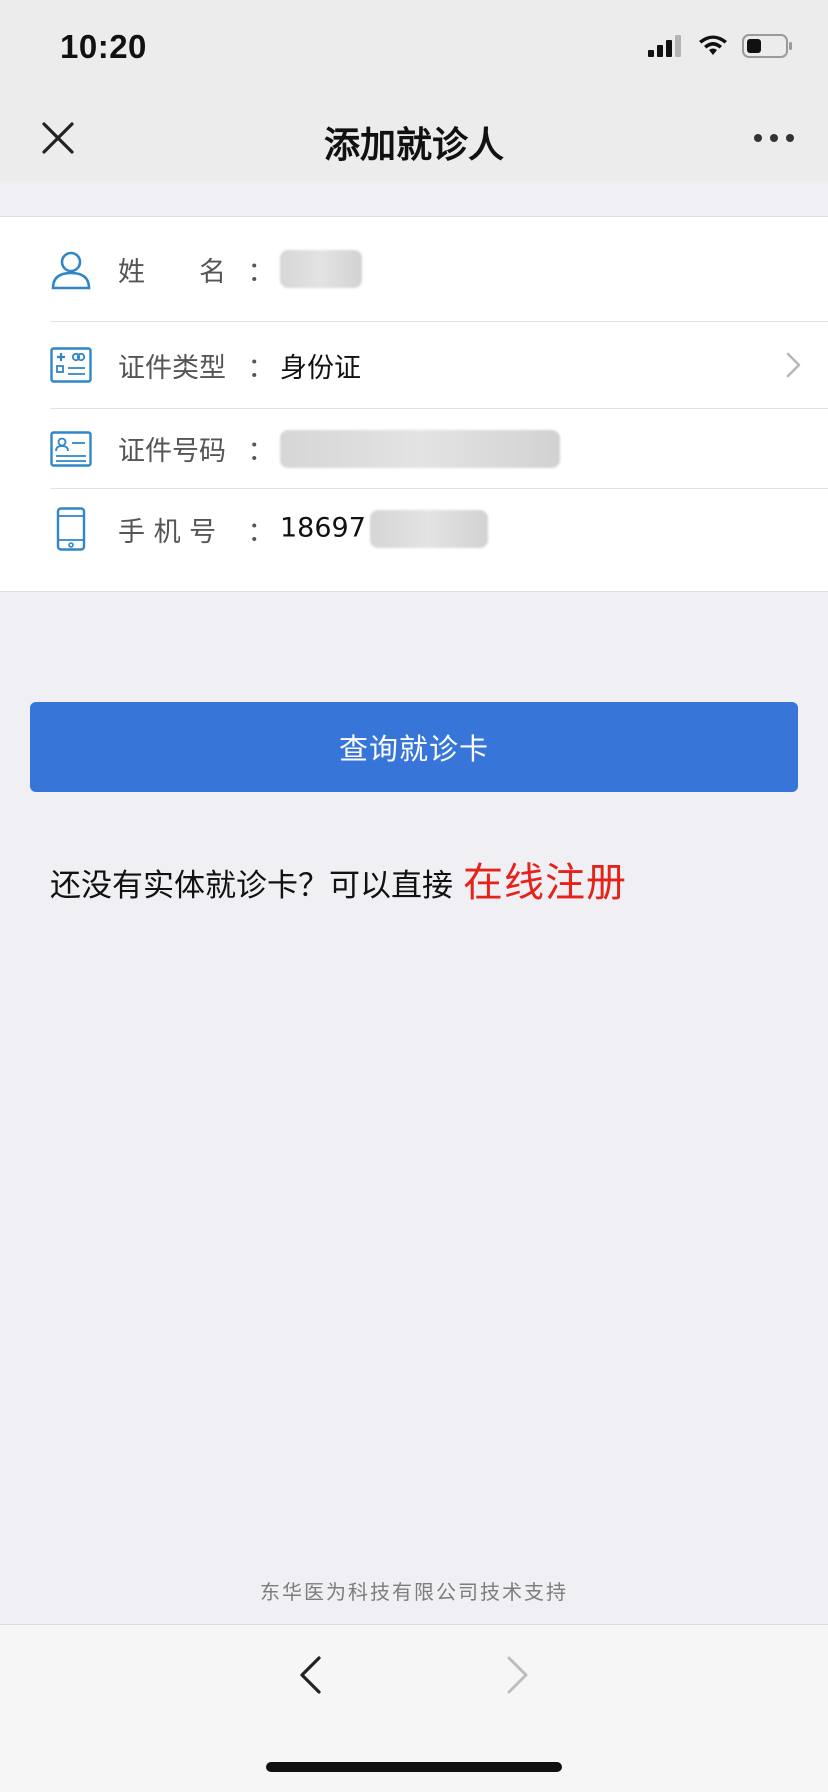  I want to click on page-title: 添加就诊人, so click(413, 145).